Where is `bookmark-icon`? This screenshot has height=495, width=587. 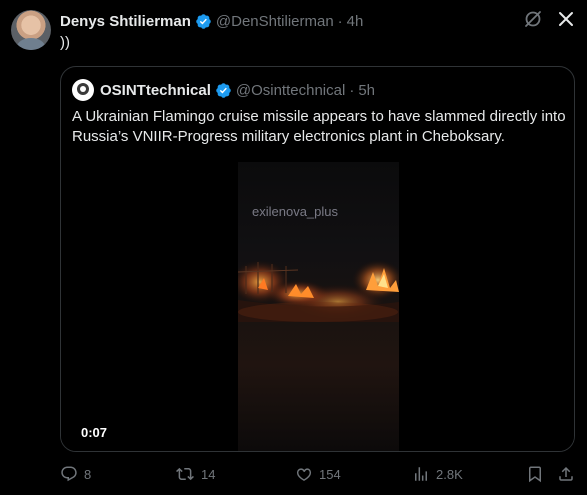 bookmark-icon is located at coordinates (535, 474).